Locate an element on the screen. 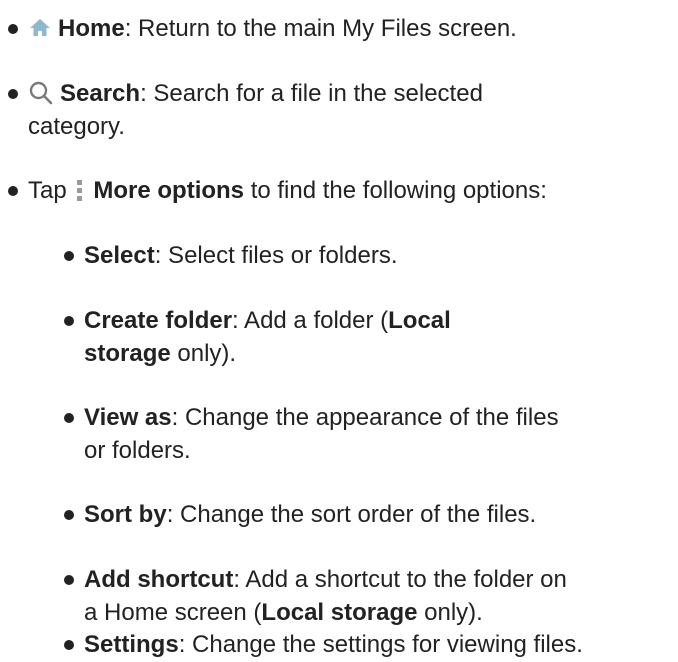  create-folder-label: Create folder is located at coordinates (158, 320).